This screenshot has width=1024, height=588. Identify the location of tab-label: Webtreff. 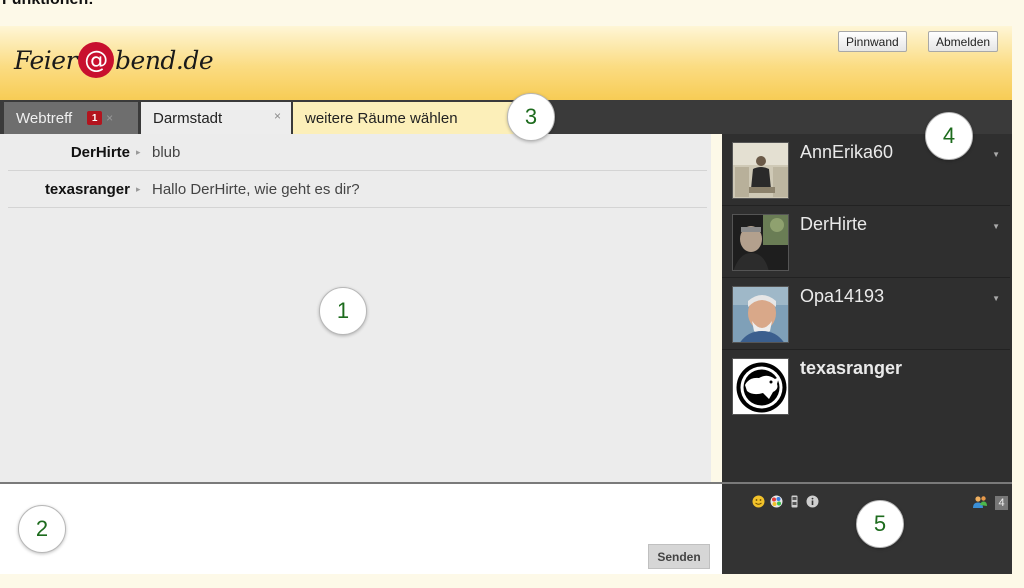
(44, 118).